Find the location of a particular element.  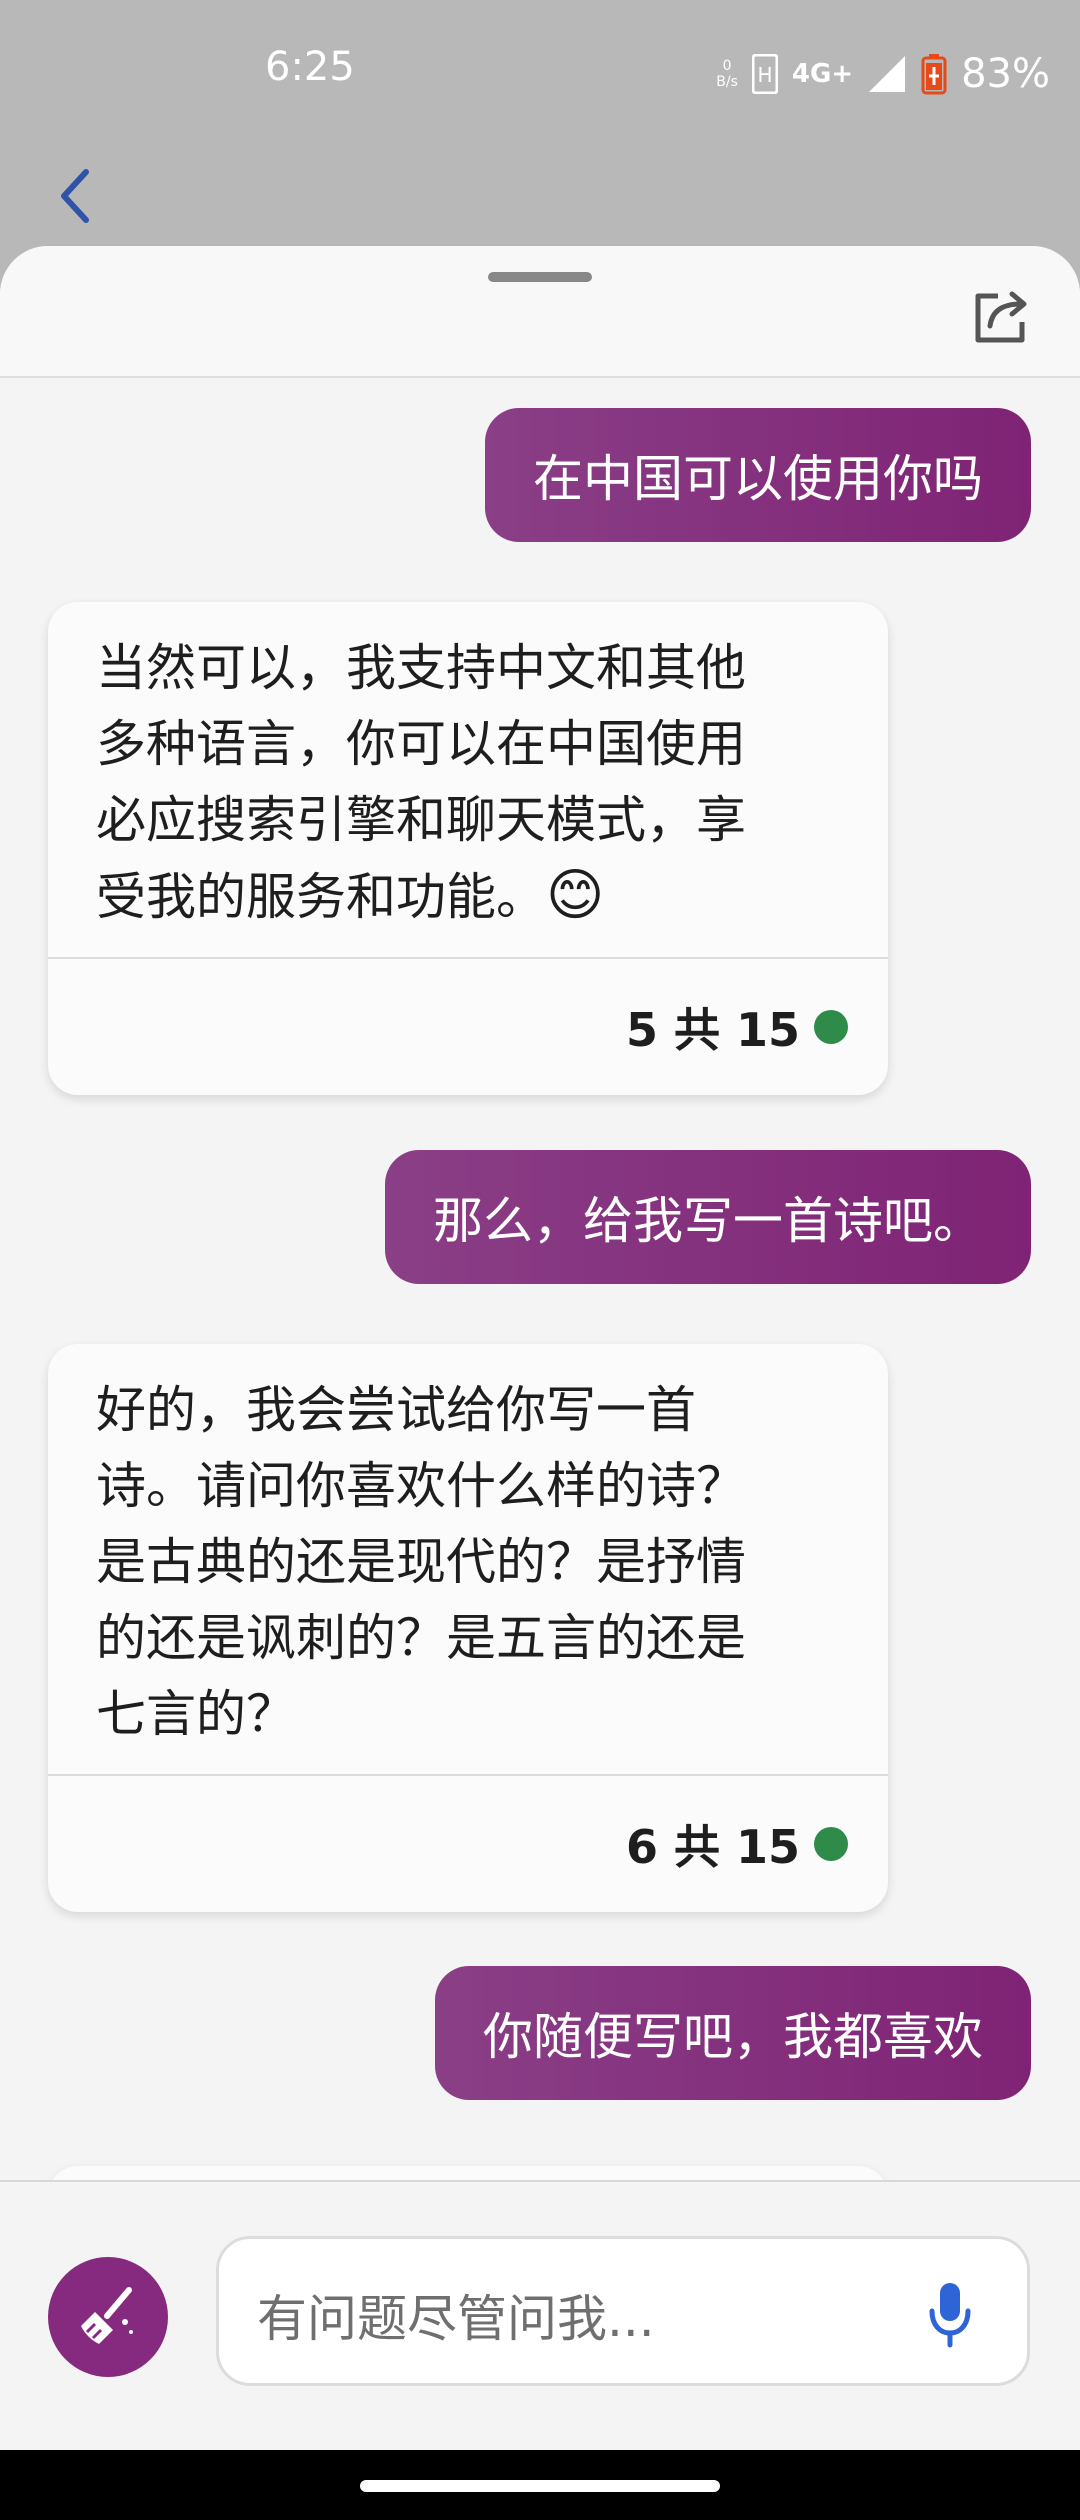

text-line: 当然可以，我支持中文和其他 is located at coordinates (421, 668).